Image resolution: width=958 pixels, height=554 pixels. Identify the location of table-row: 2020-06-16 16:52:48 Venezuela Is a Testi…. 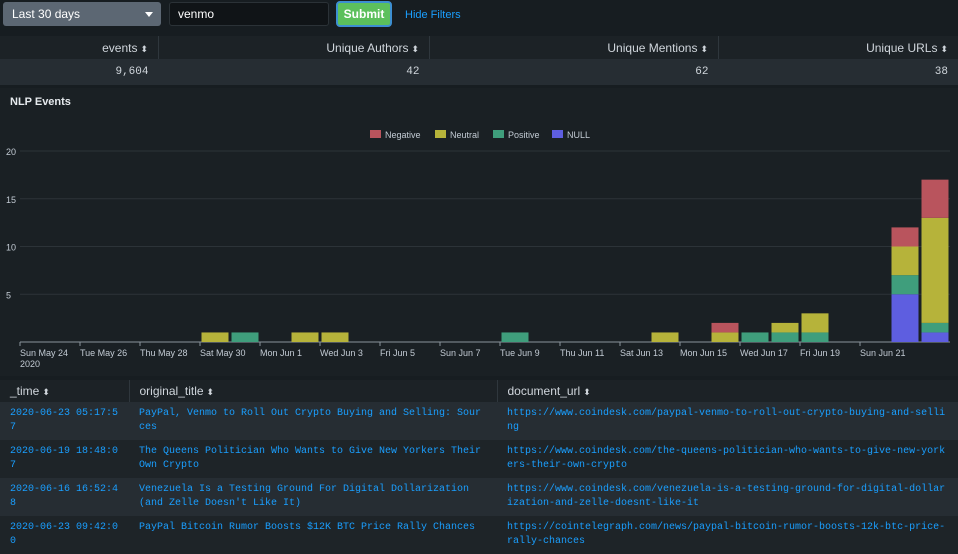
(479, 497).